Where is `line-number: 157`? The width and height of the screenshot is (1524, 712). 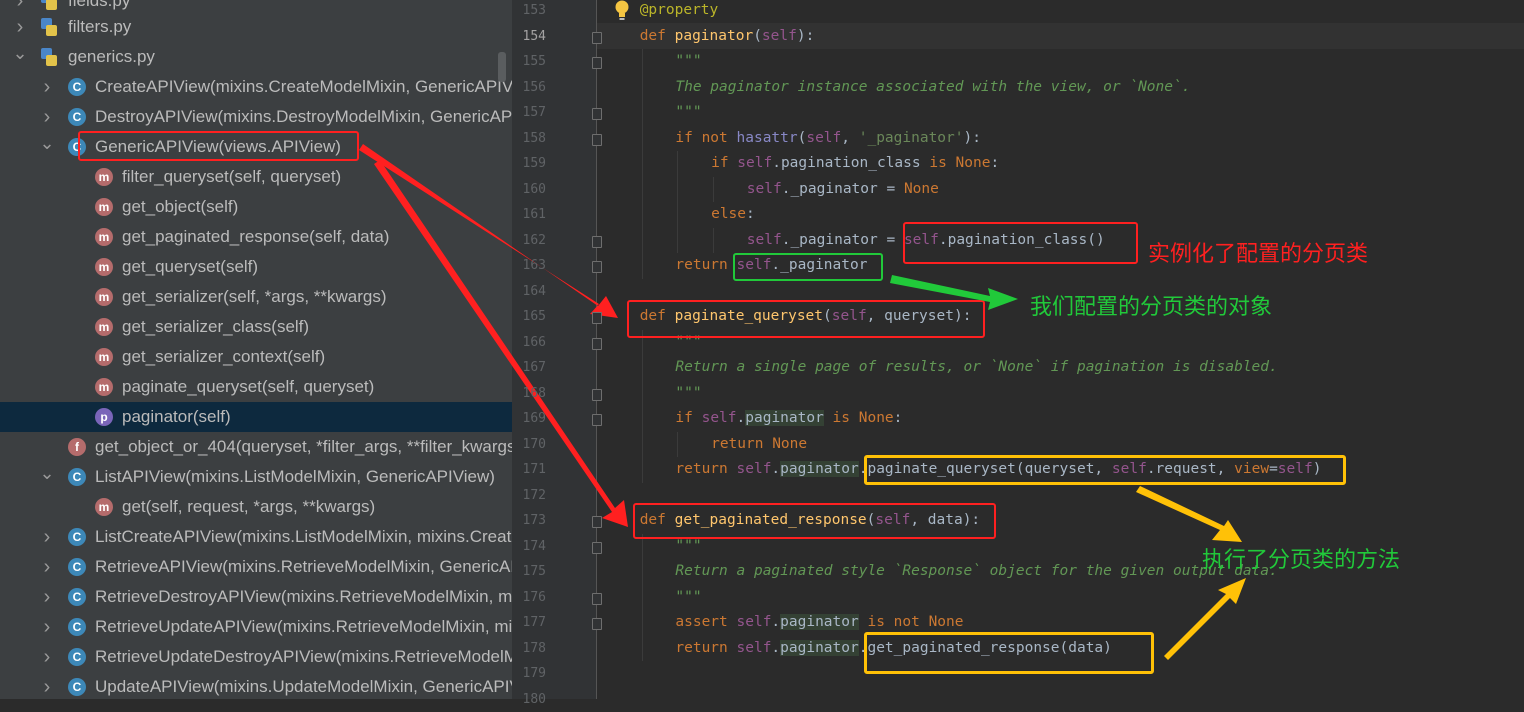
line-number: 157 is located at coordinates (529, 113).